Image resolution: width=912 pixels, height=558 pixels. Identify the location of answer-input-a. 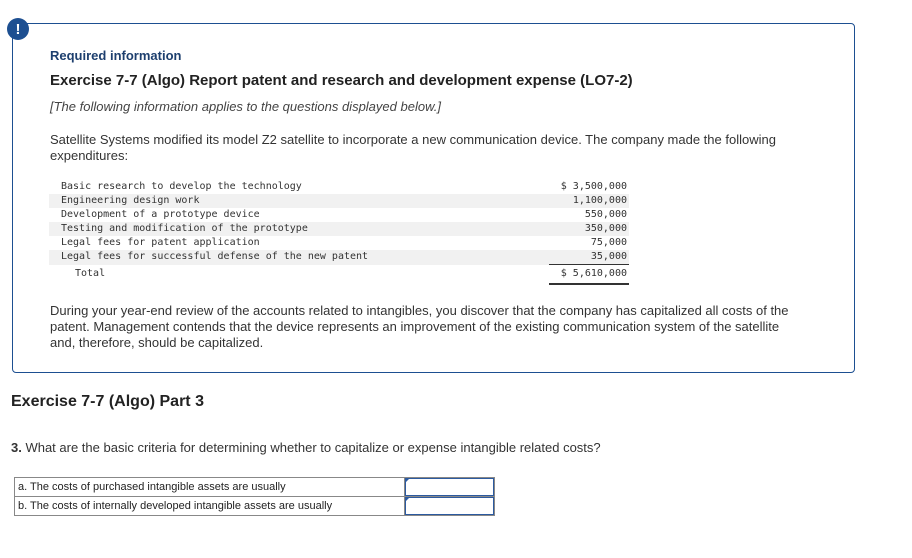
(449, 487).